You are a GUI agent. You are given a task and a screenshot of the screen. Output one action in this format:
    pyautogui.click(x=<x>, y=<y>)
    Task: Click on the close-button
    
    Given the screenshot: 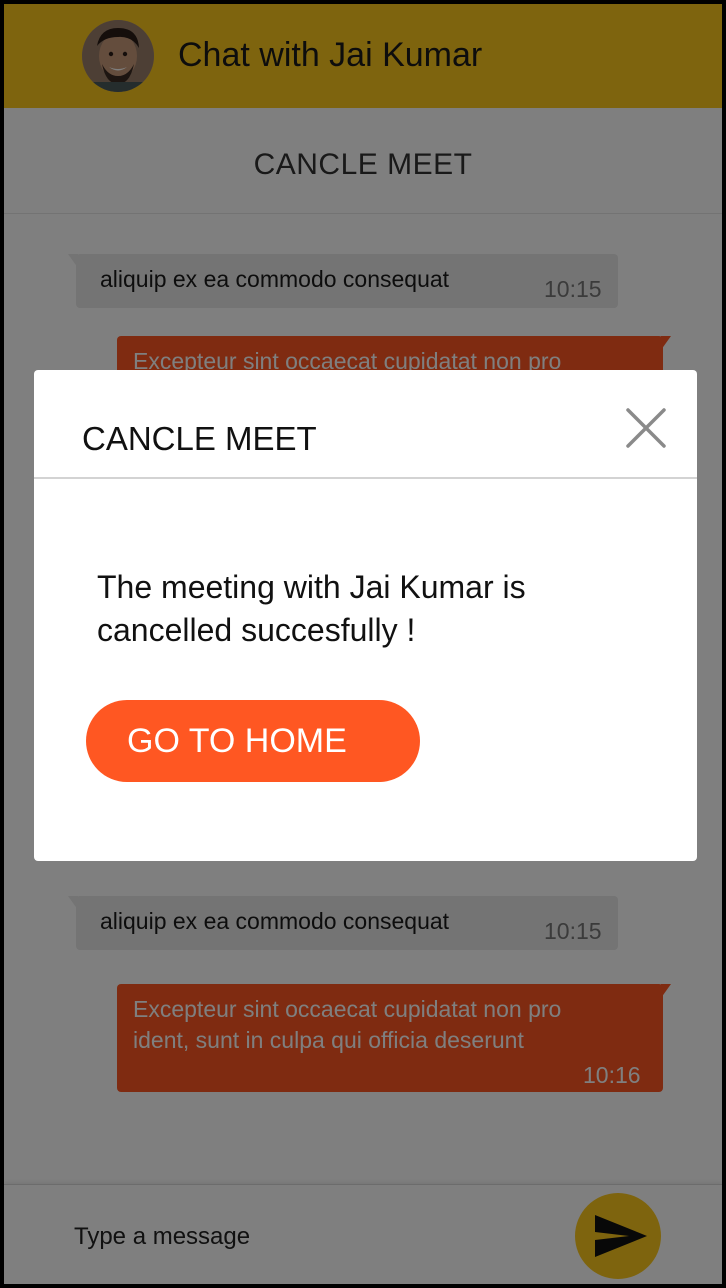 What is the action you would take?
    pyautogui.click(x=646, y=428)
    